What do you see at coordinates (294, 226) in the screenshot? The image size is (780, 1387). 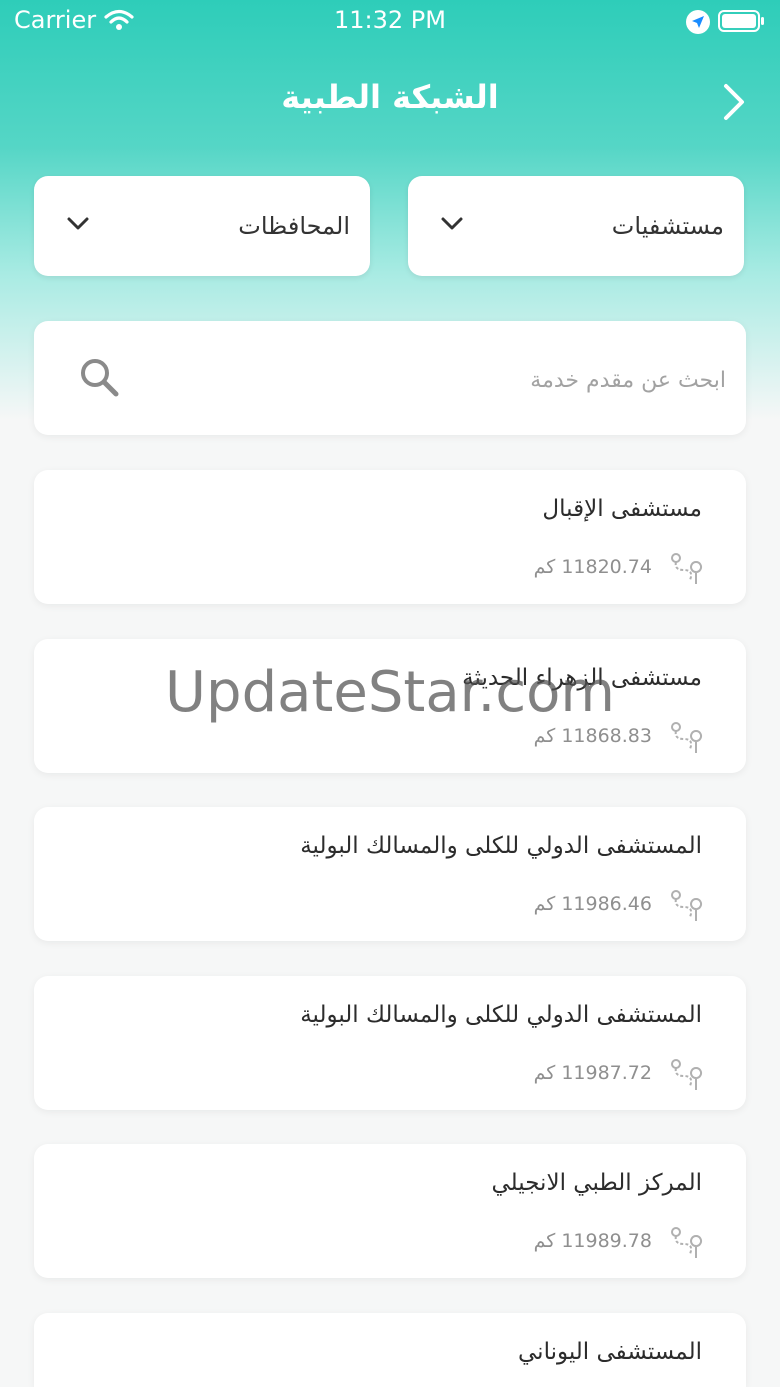 I see `region-dropdown-value: المحافظات` at bounding box center [294, 226].